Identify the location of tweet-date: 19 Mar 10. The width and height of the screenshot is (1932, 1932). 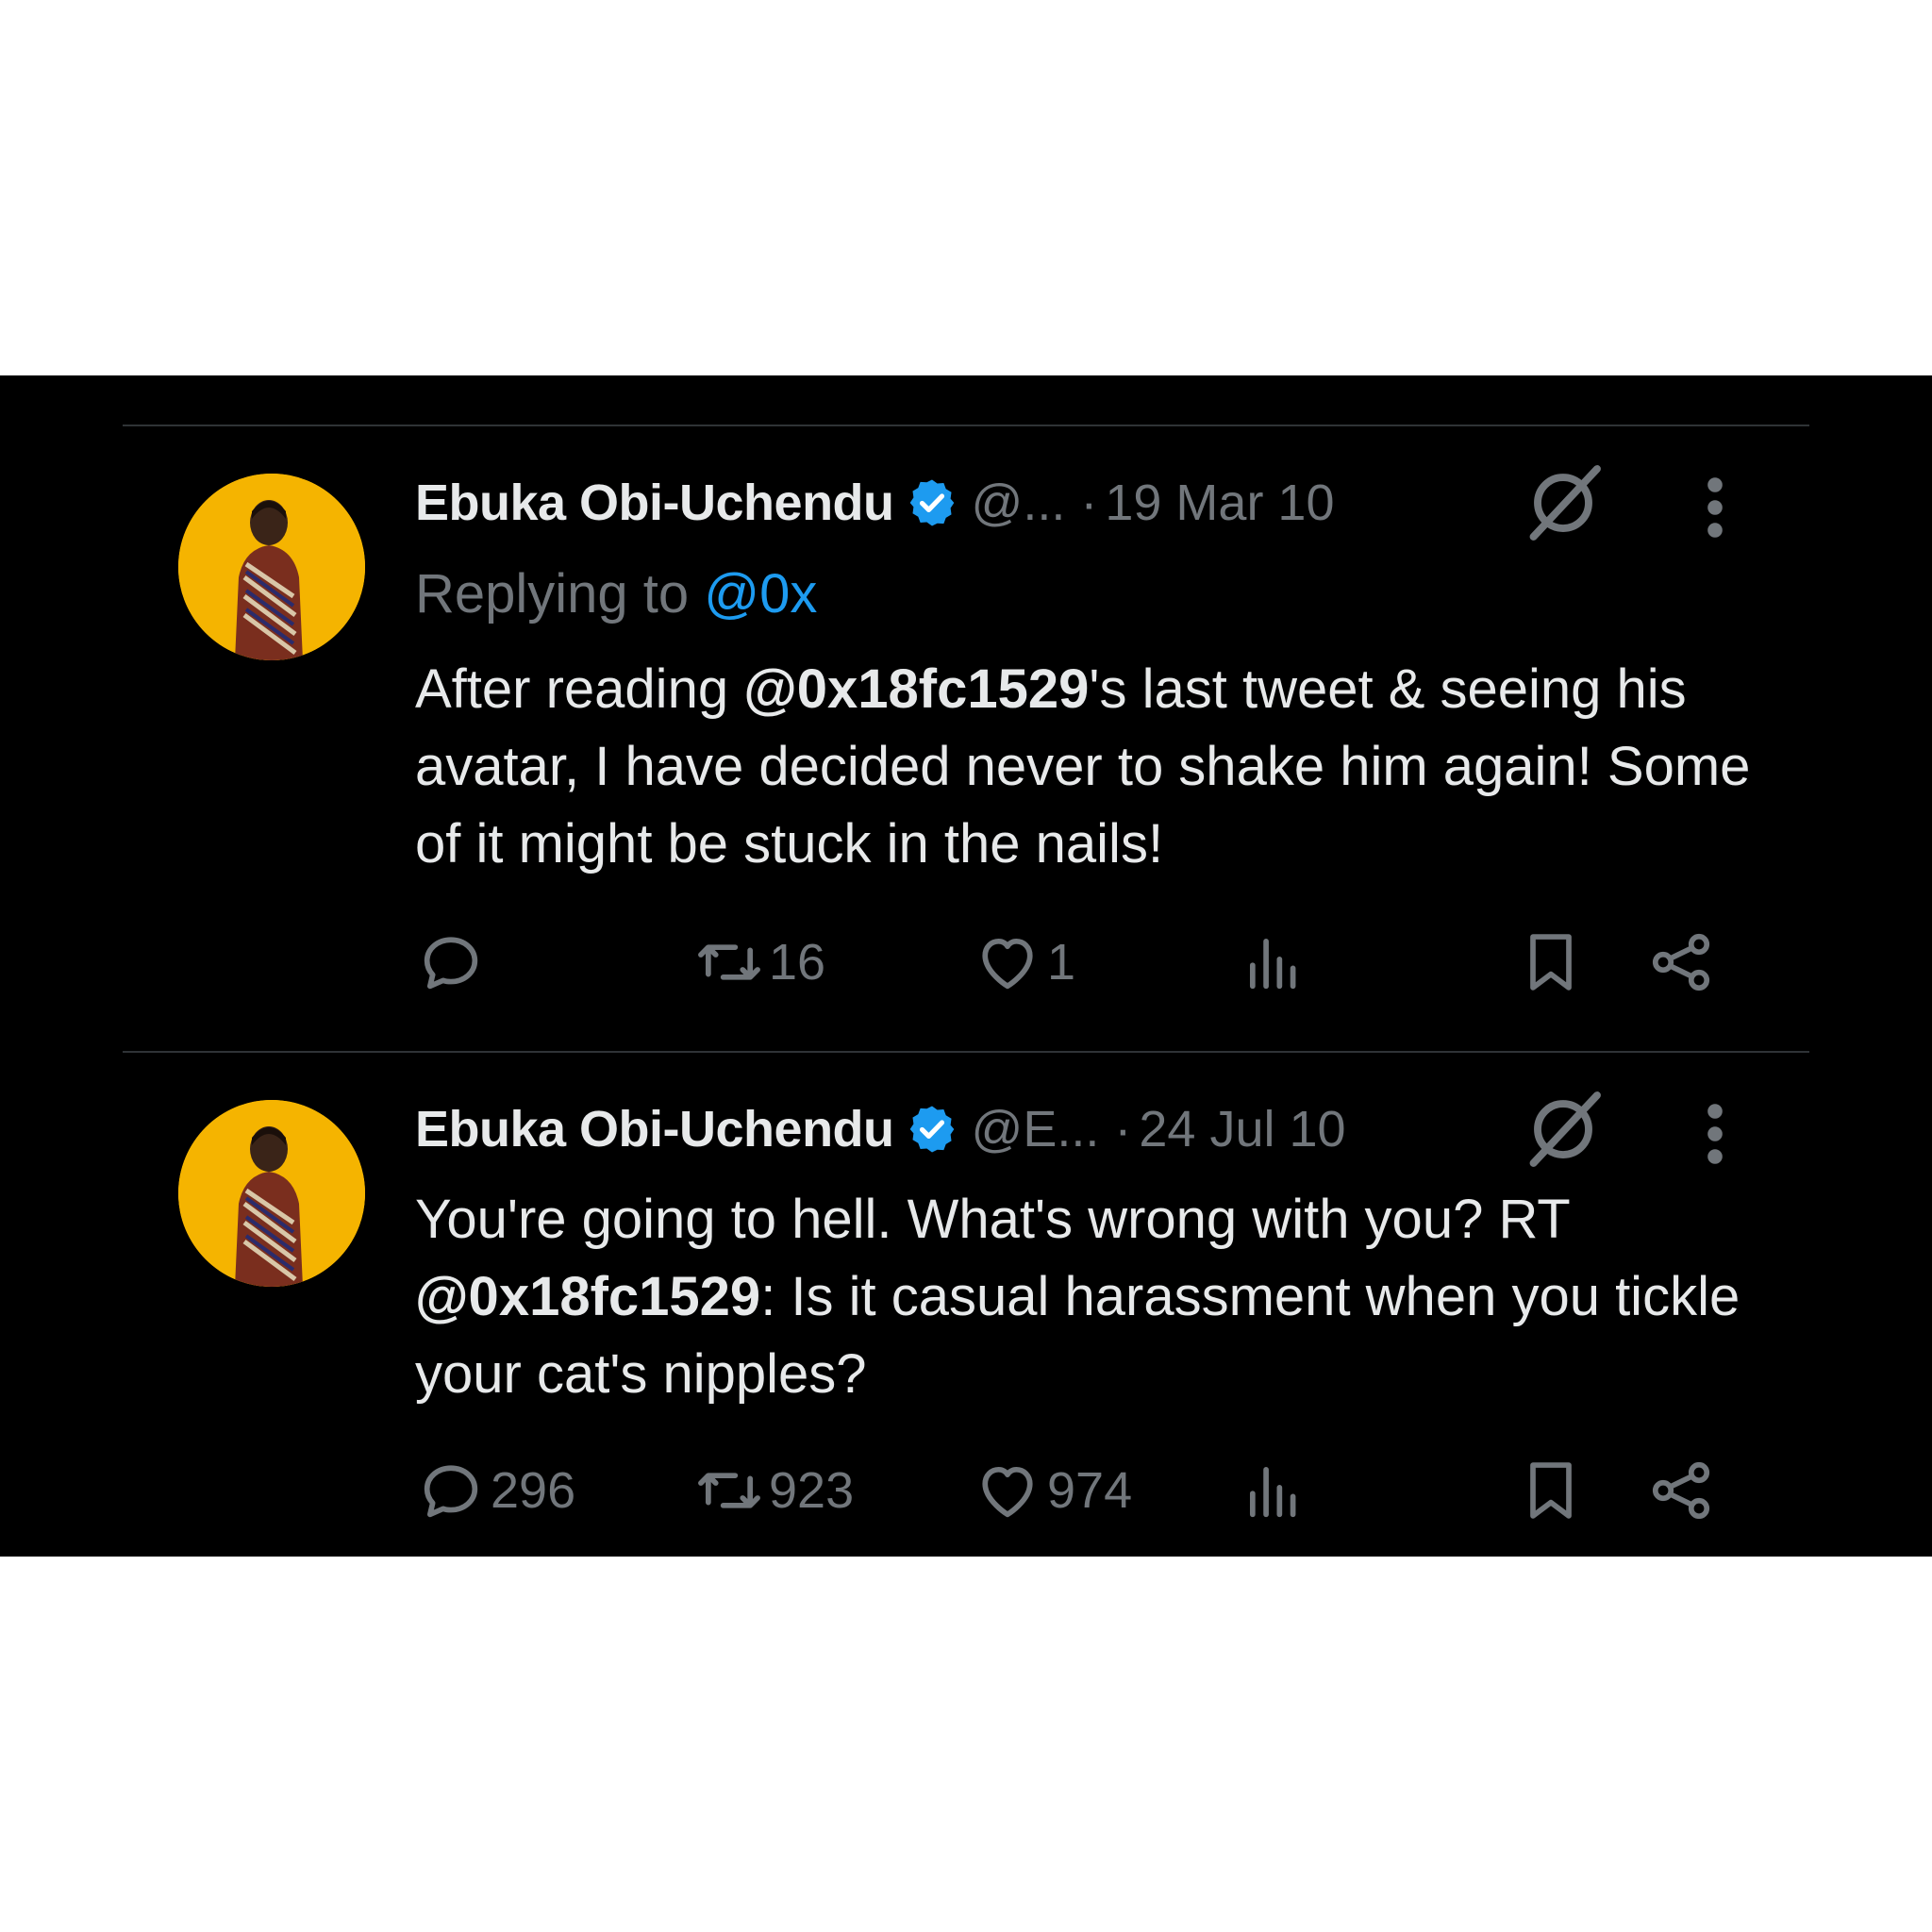
(1219, 503).